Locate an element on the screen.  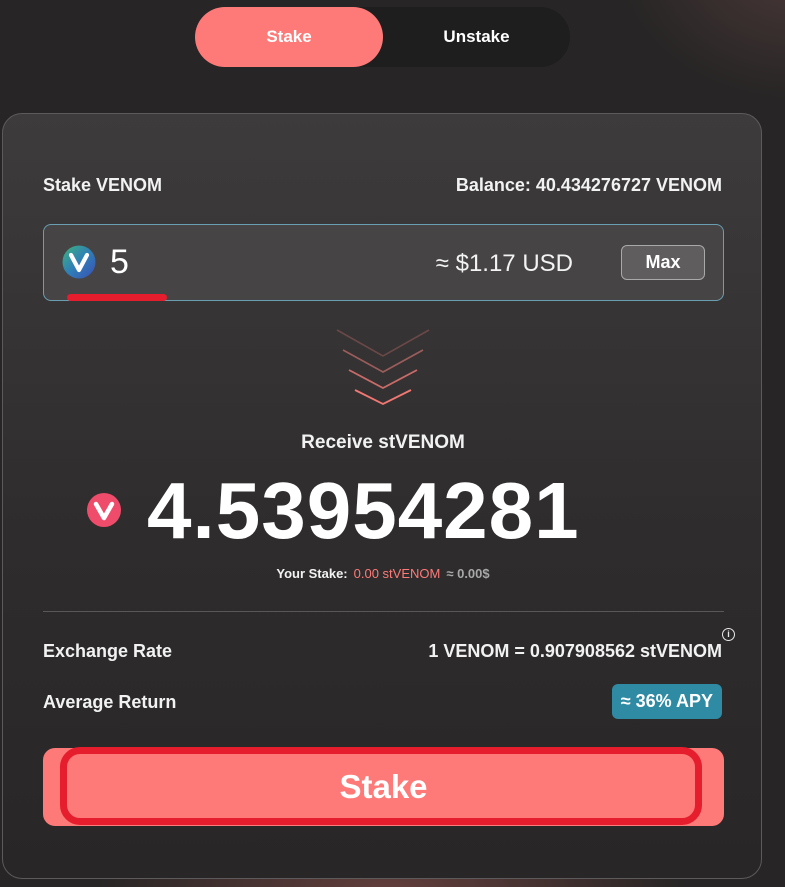
annotation-underline is located at coordinates (117, 297).